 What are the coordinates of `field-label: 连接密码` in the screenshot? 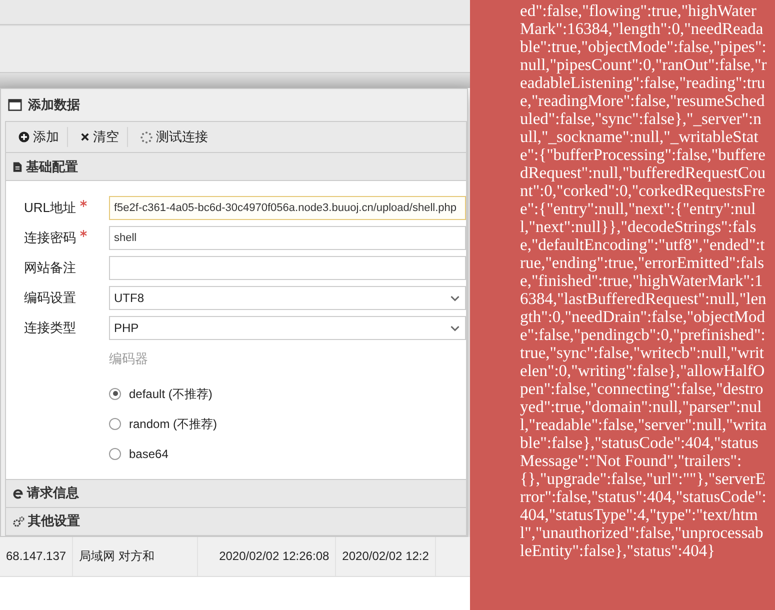 It's located at (50, 238).